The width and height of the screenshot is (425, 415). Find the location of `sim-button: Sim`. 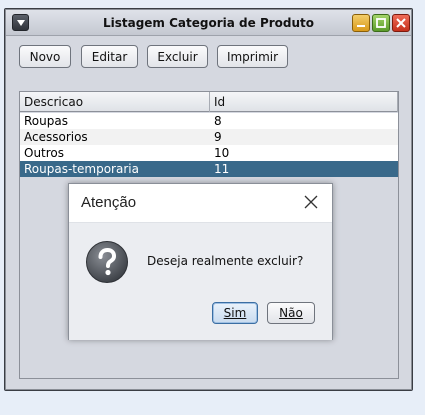

sim-button: Sim is located at coordinates (235, 313).